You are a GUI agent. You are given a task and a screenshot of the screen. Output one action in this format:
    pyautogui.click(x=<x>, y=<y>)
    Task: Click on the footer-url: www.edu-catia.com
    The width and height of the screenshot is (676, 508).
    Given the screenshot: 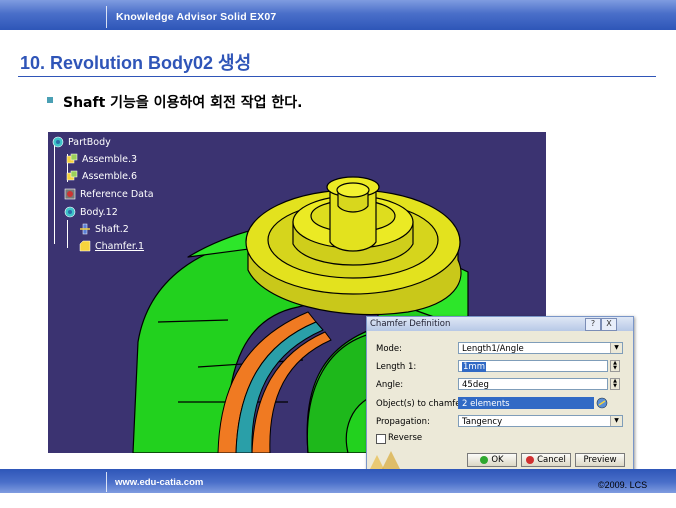 What is the action you would take?
    pyautogui.click(x=159, y=482)
    